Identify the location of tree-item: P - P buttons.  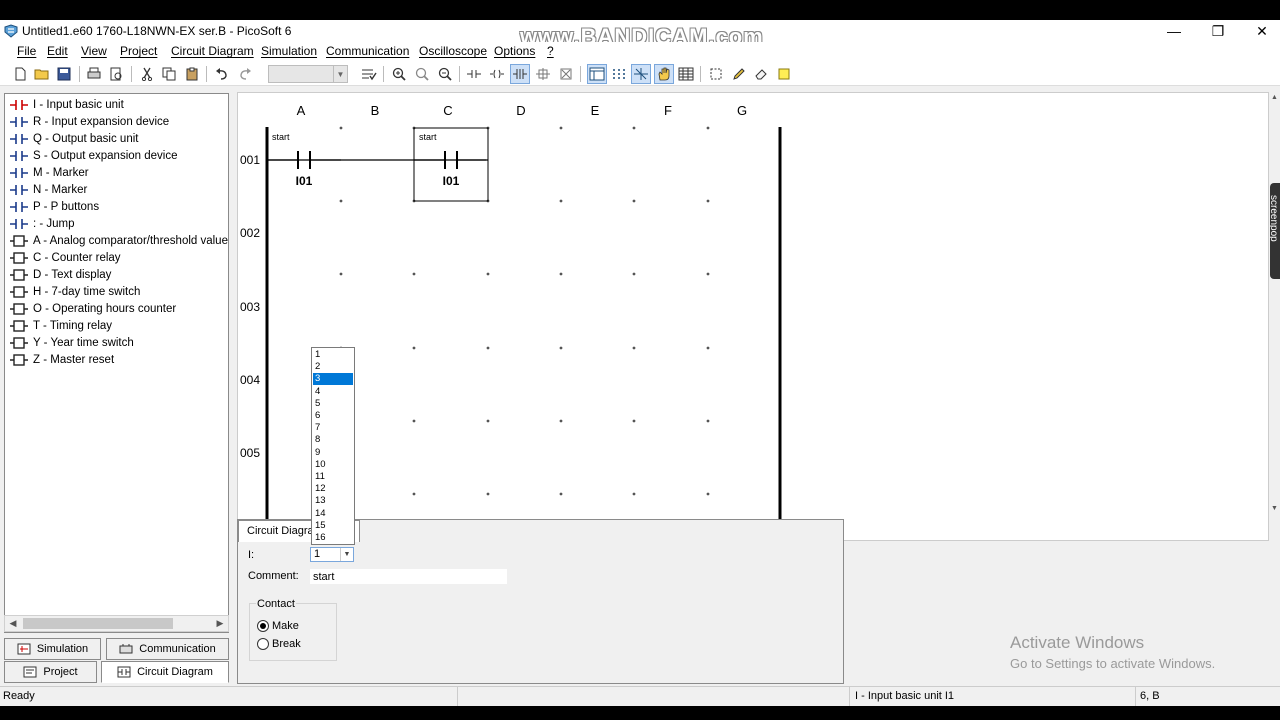
(54, 206).